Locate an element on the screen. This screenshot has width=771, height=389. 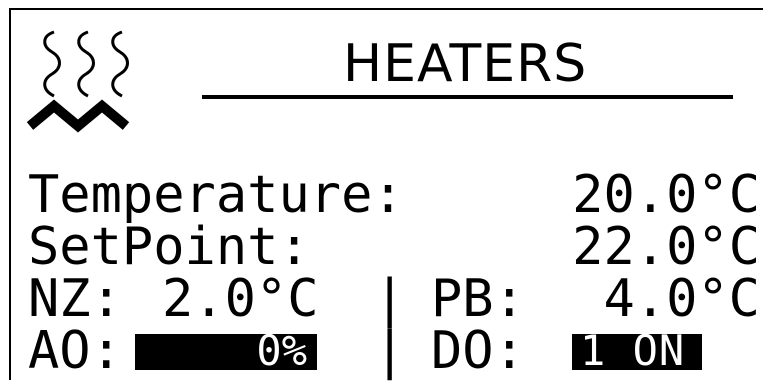
nz-value: 2.0°C is located at coordinates (240, 299).